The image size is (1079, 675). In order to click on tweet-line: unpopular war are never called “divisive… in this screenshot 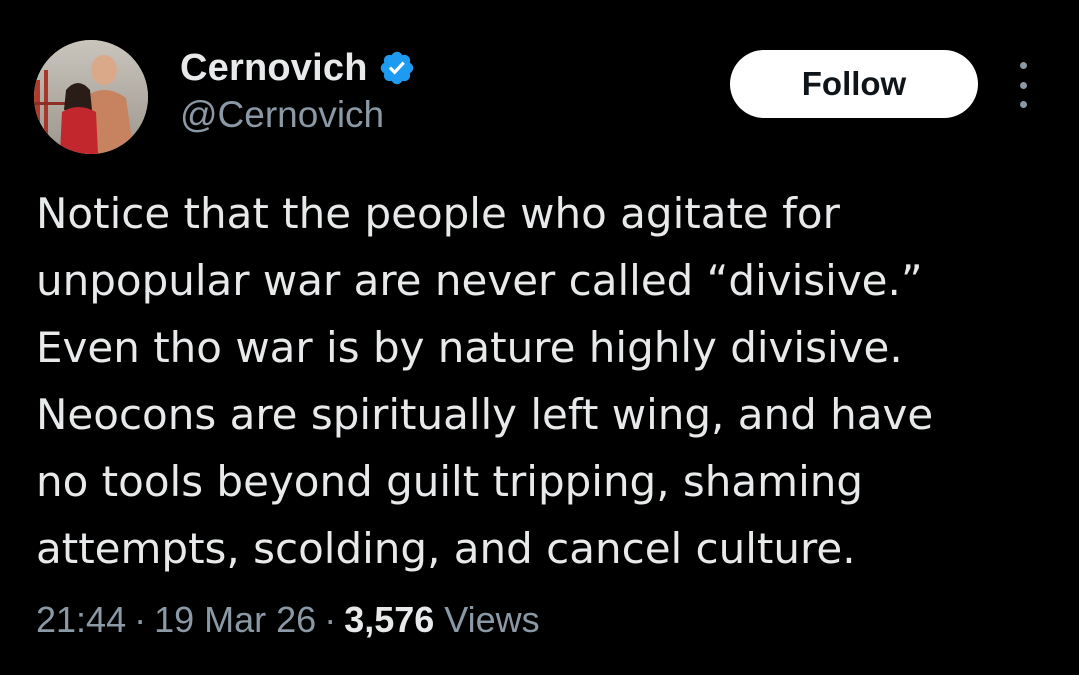, I will do `click(479, 280)`.